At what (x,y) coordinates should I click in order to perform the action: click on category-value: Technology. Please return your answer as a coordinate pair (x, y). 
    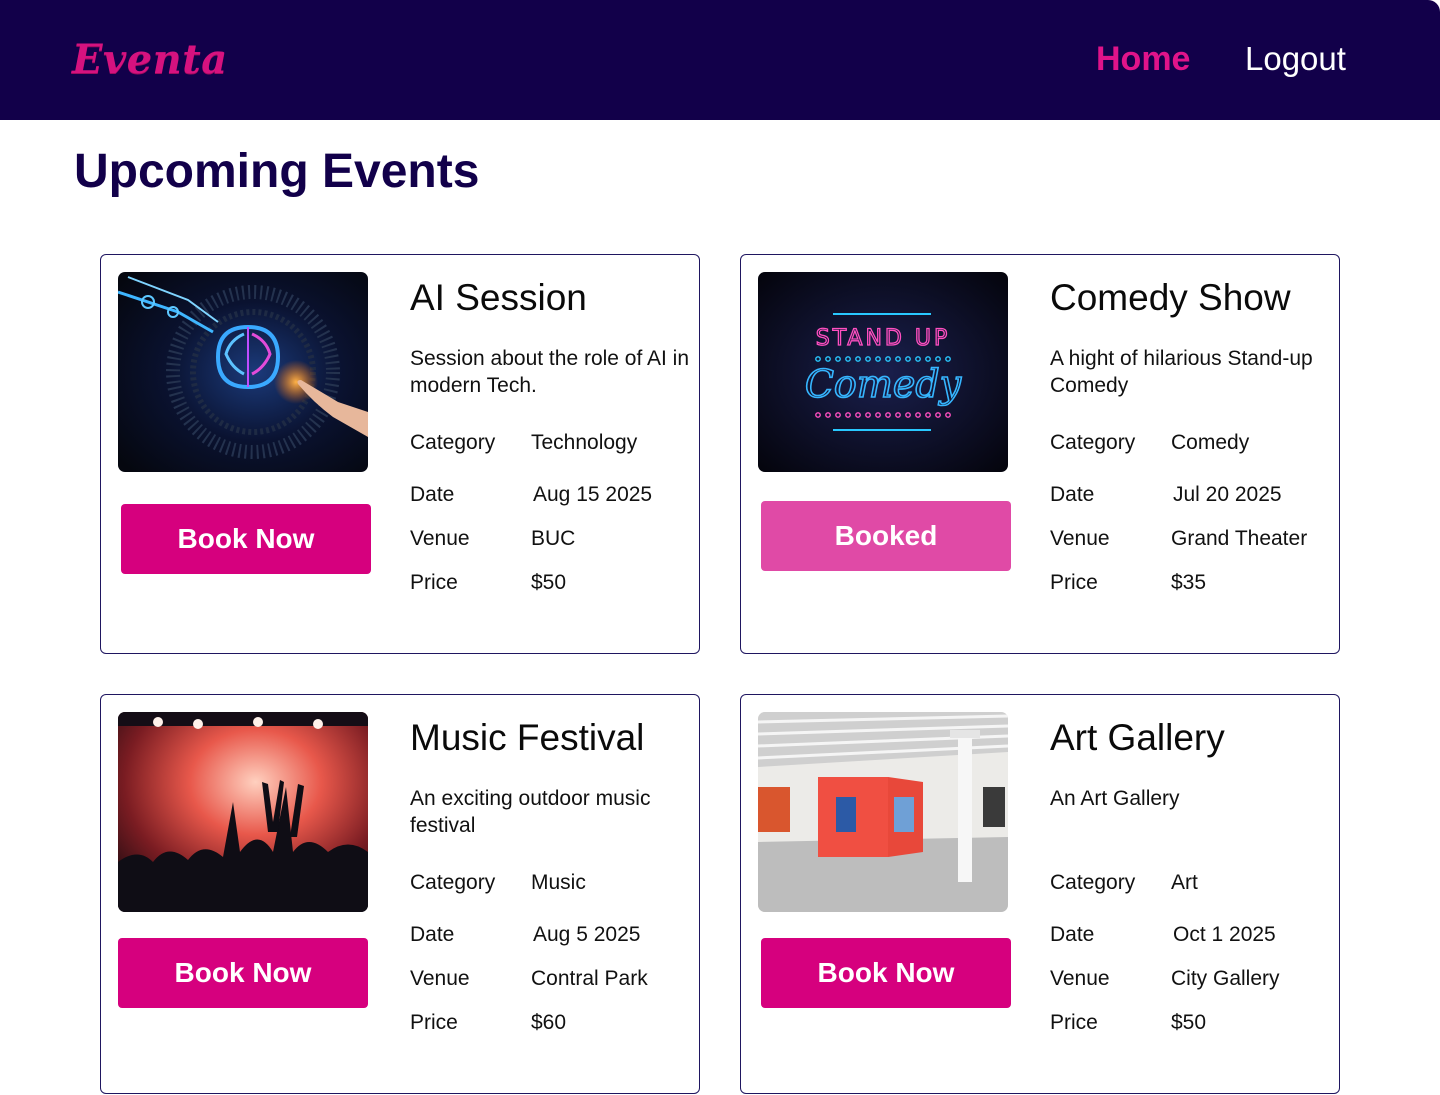
    Looking at the image, I should click on (584, 442).